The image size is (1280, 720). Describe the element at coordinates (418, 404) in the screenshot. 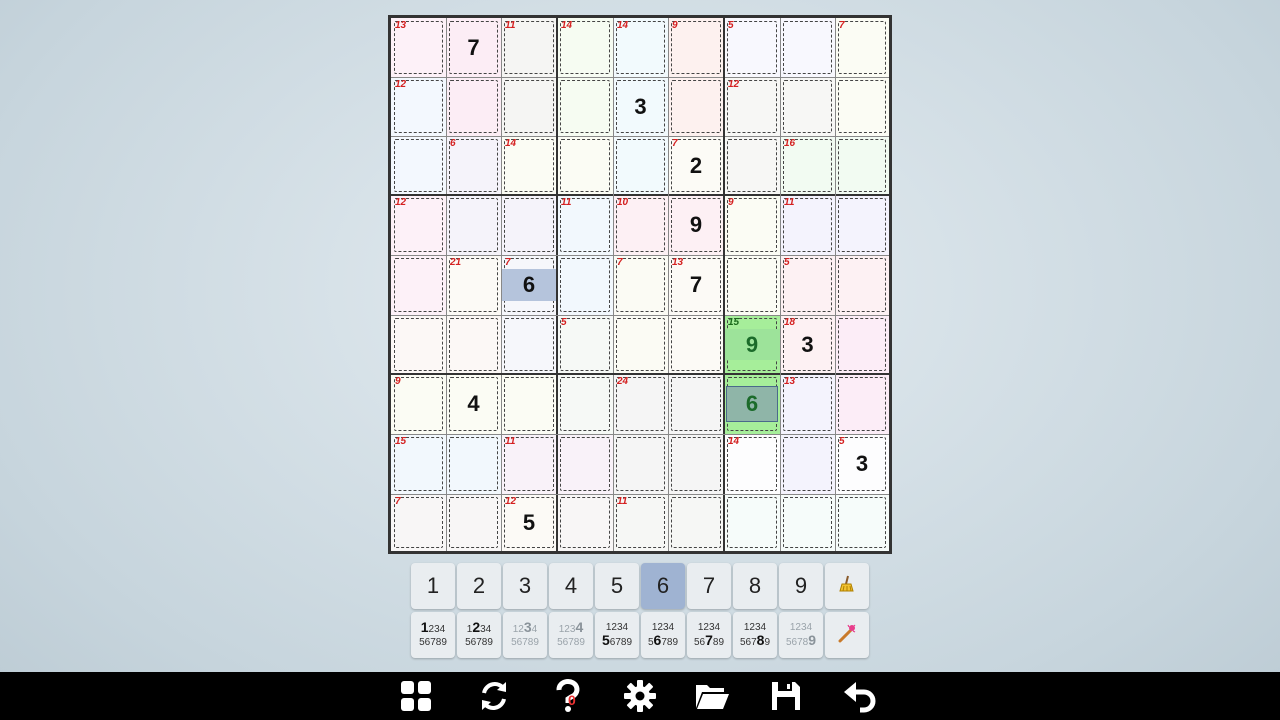

I see `cell-r7c1: 9` at that location.